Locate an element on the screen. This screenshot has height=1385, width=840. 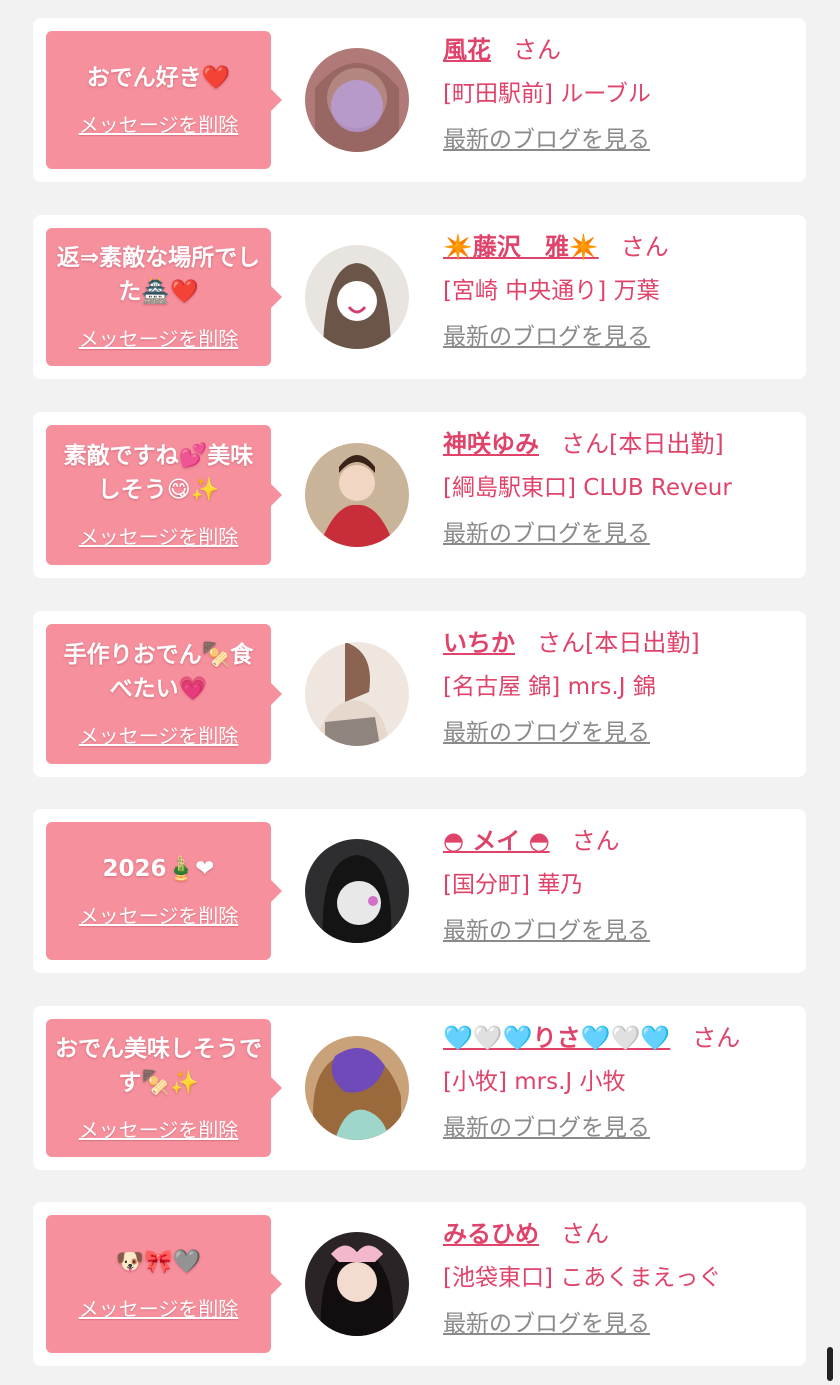
girl-info: いちか さん[本日出勤] [名古屋 錦] mrs.J 錦 最新のブログを見る is located at coordinates (619, 688).